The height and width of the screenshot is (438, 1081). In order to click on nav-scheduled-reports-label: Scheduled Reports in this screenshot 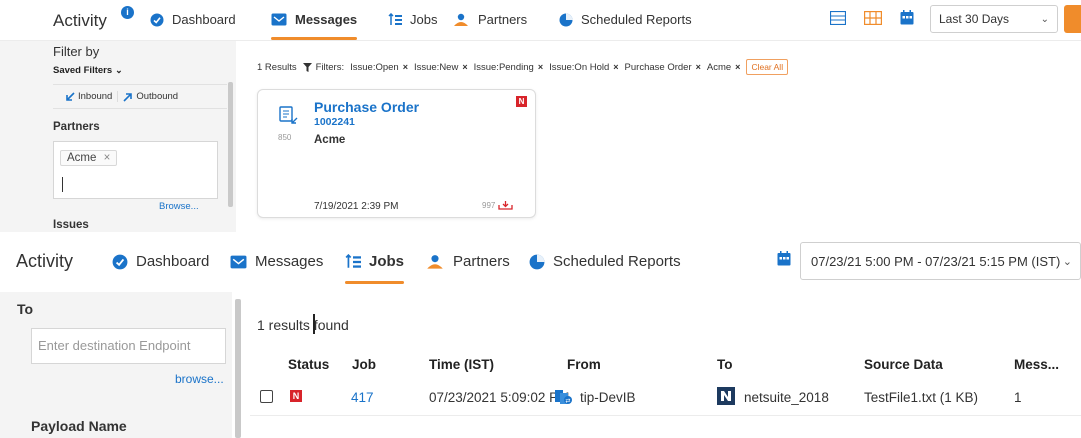, I will do `click(617, 261)`.